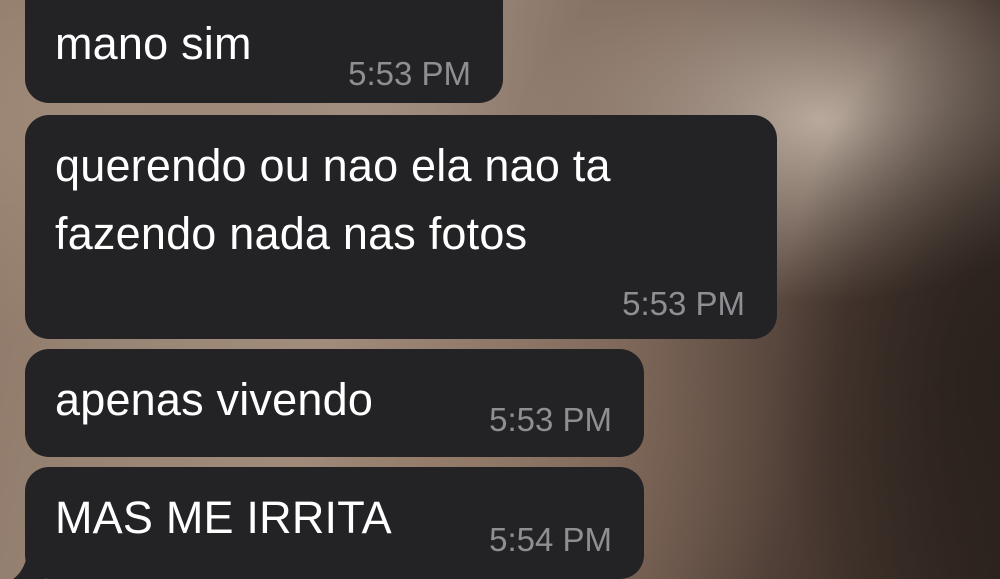 The height and width of the screenshot is (579, 1000). I want to click on message-text: MAS ME IRRITA, so click(223, 517).